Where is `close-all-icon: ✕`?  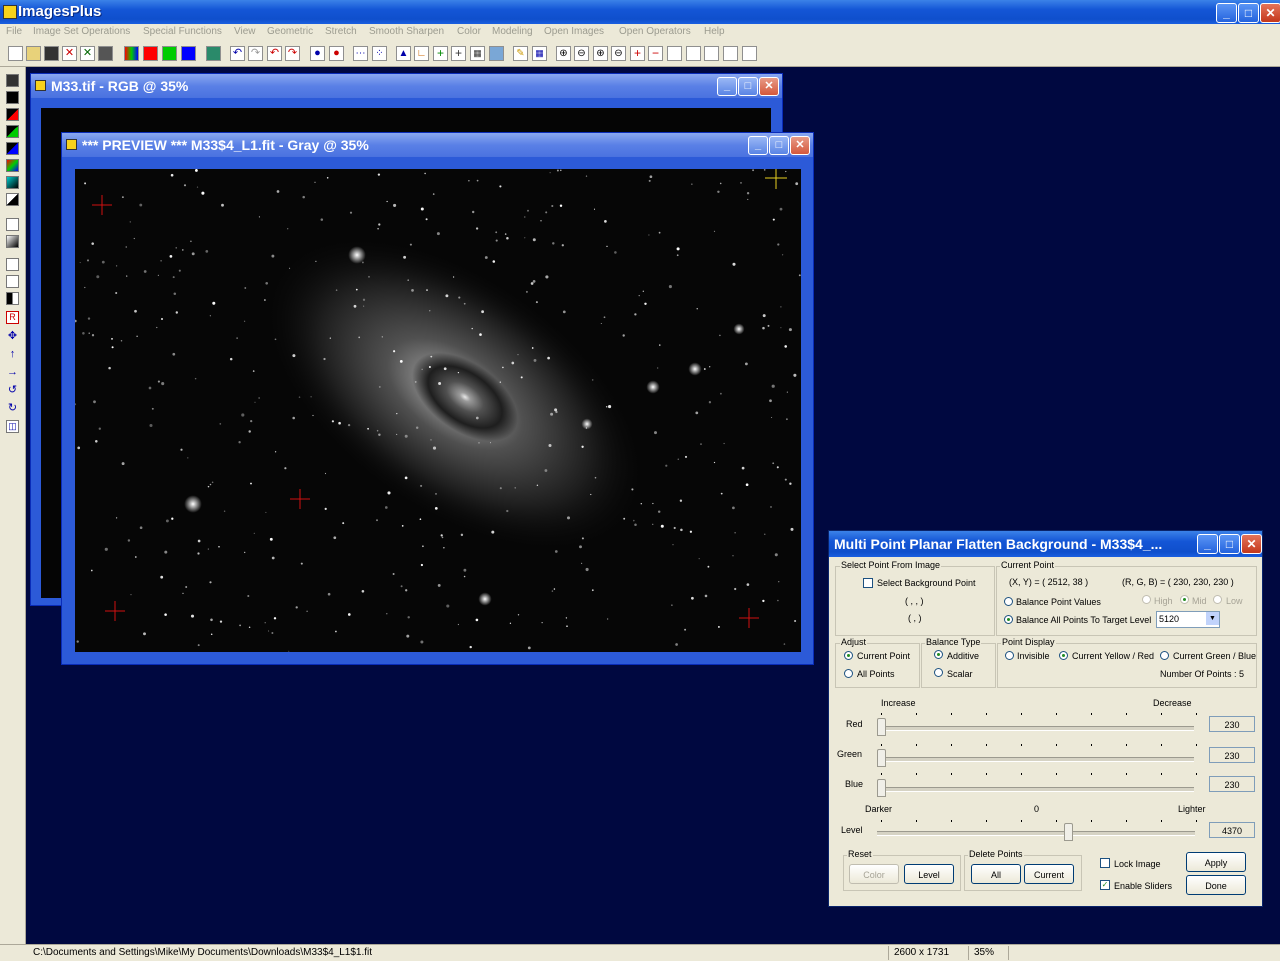
close-all-icon: ✕ is located at coordinates (87, 53).